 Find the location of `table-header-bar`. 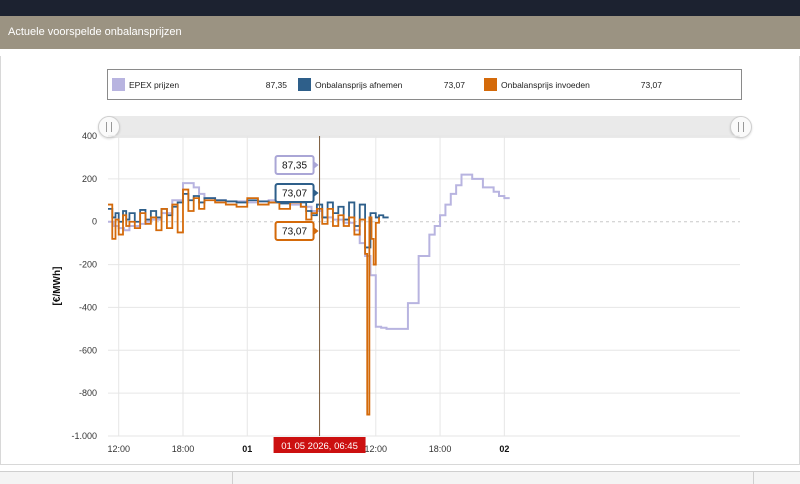

table-header-bar is located at coordinates (400, 477).